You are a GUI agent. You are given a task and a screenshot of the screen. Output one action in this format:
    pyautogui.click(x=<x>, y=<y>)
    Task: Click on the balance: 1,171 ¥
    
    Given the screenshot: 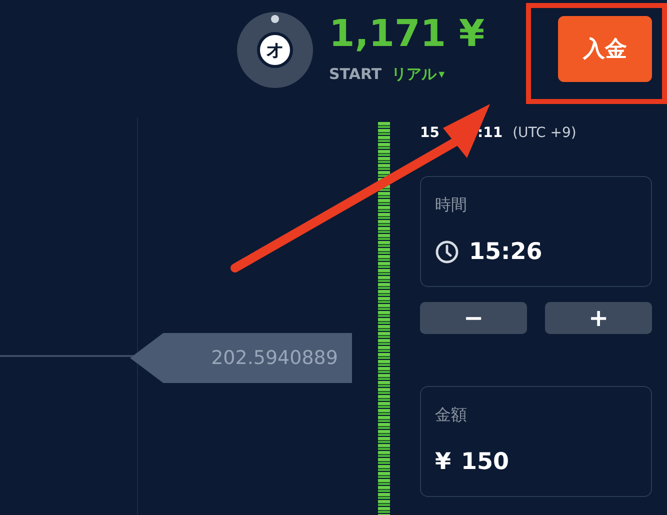 What is the action you would take?
    pyautogui.click(x=407, y=34)
    